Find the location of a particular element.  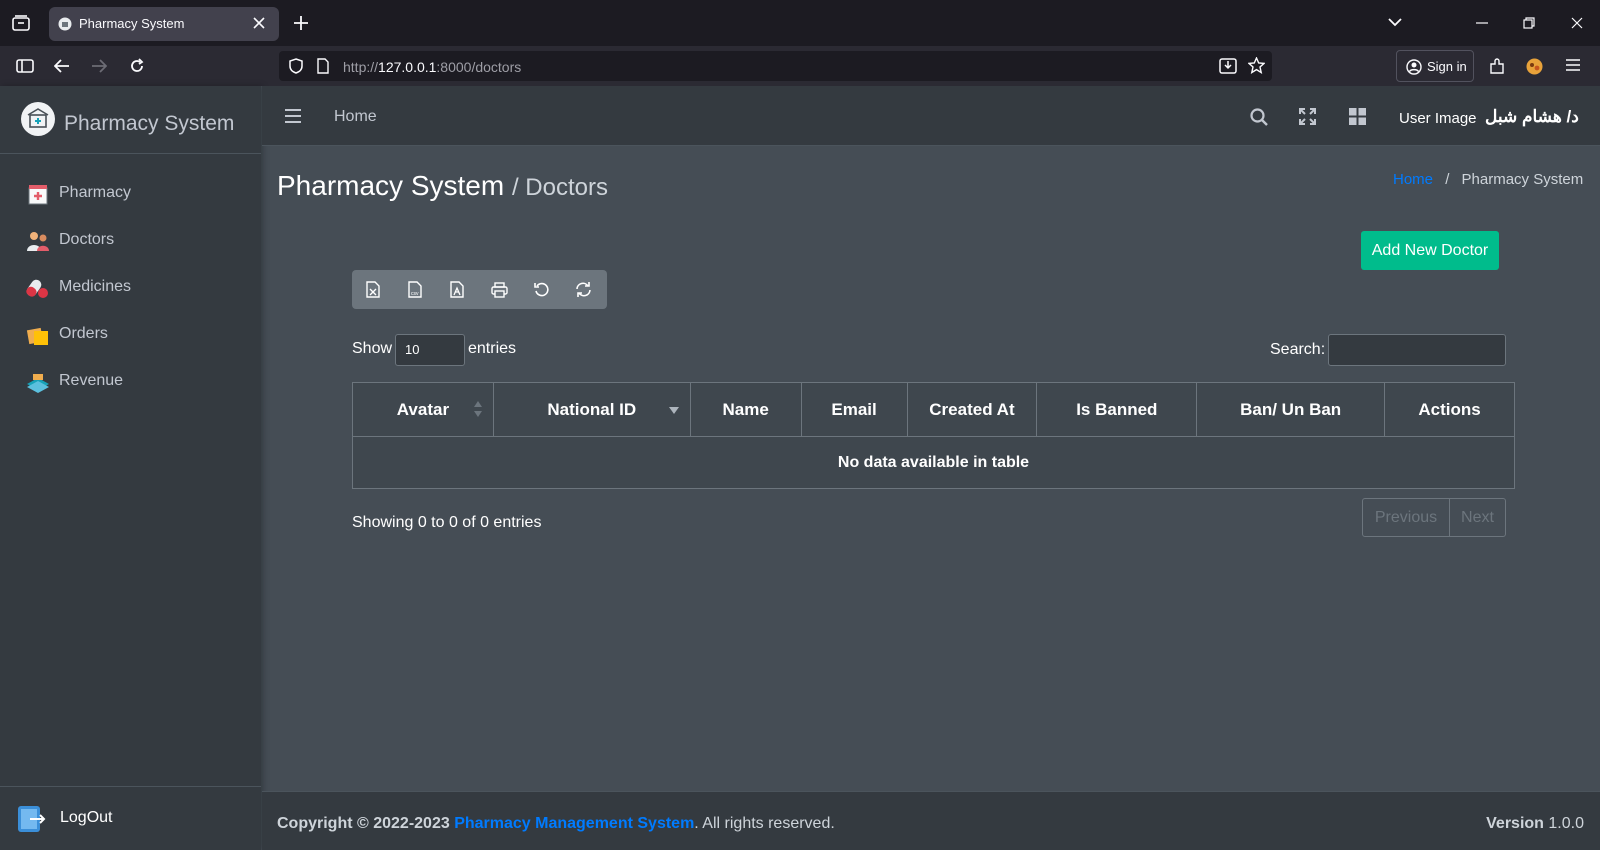

reload-button is located at coordinates (583, 289).